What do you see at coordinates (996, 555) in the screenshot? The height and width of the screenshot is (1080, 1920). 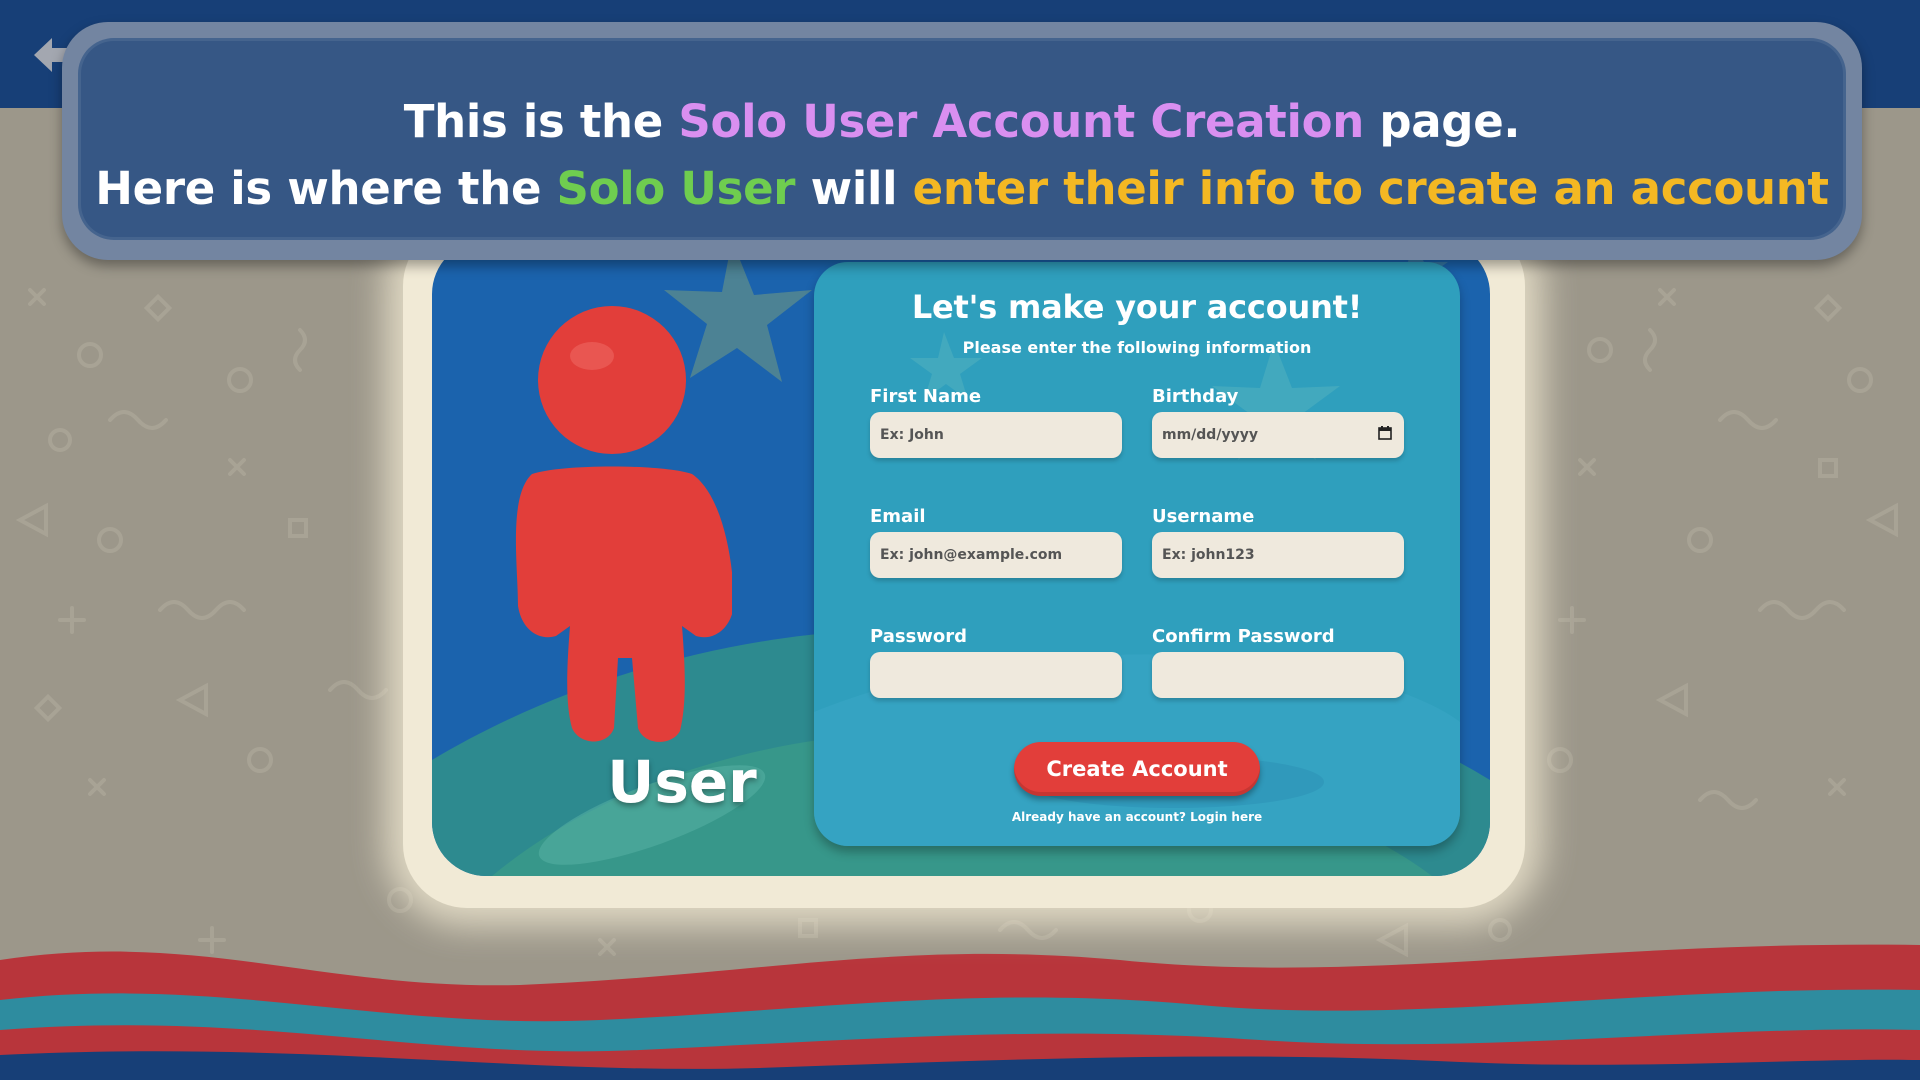 I see `email-input` at bounding box center [996, 555].